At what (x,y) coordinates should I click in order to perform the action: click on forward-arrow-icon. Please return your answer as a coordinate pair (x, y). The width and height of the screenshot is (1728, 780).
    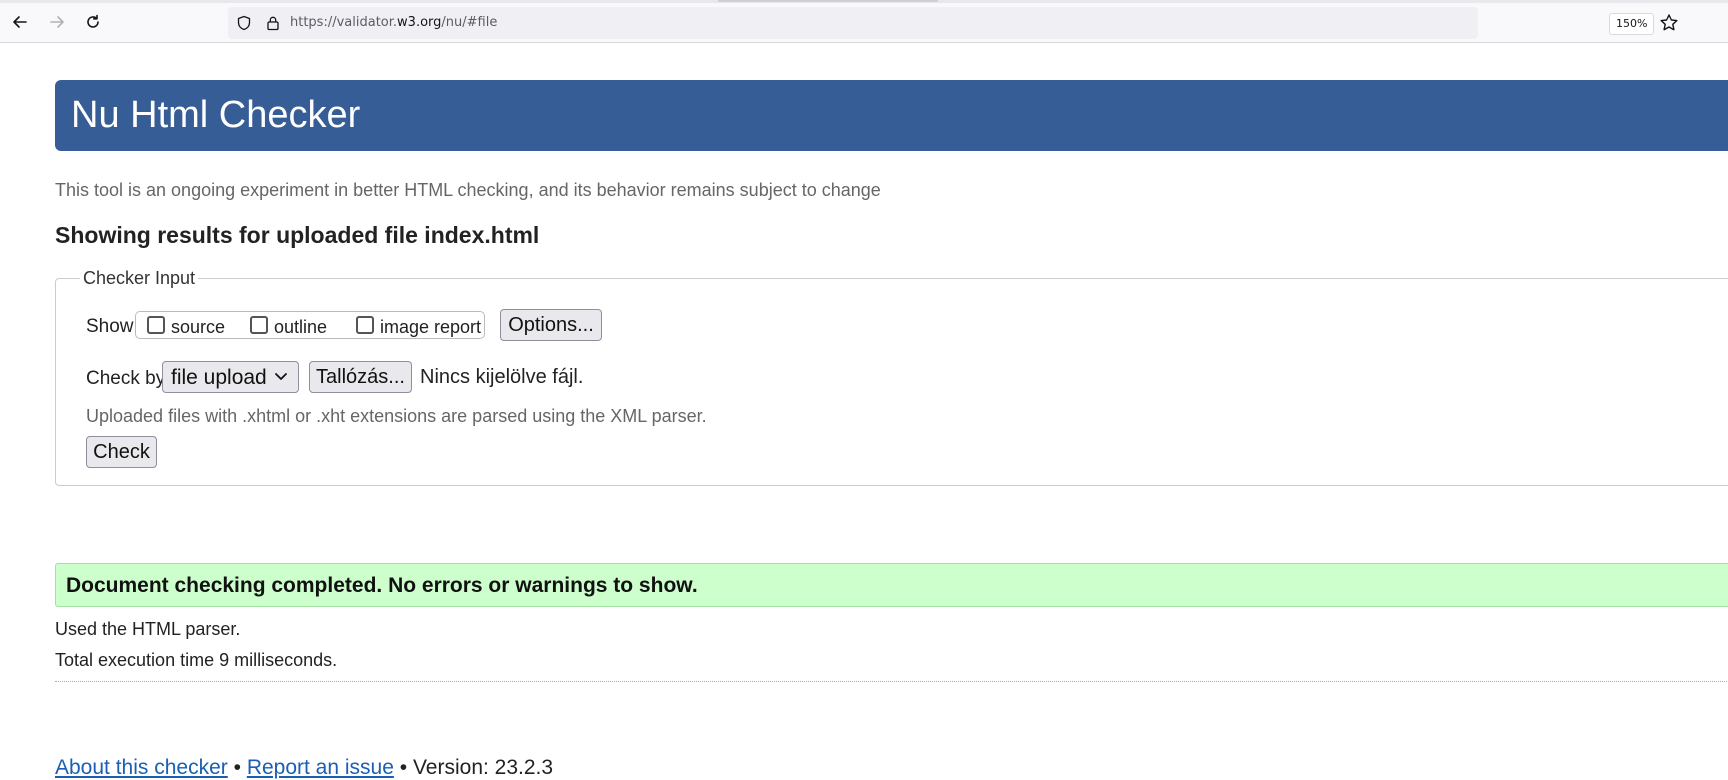
    Looking at the image, I should click on (57, 22).